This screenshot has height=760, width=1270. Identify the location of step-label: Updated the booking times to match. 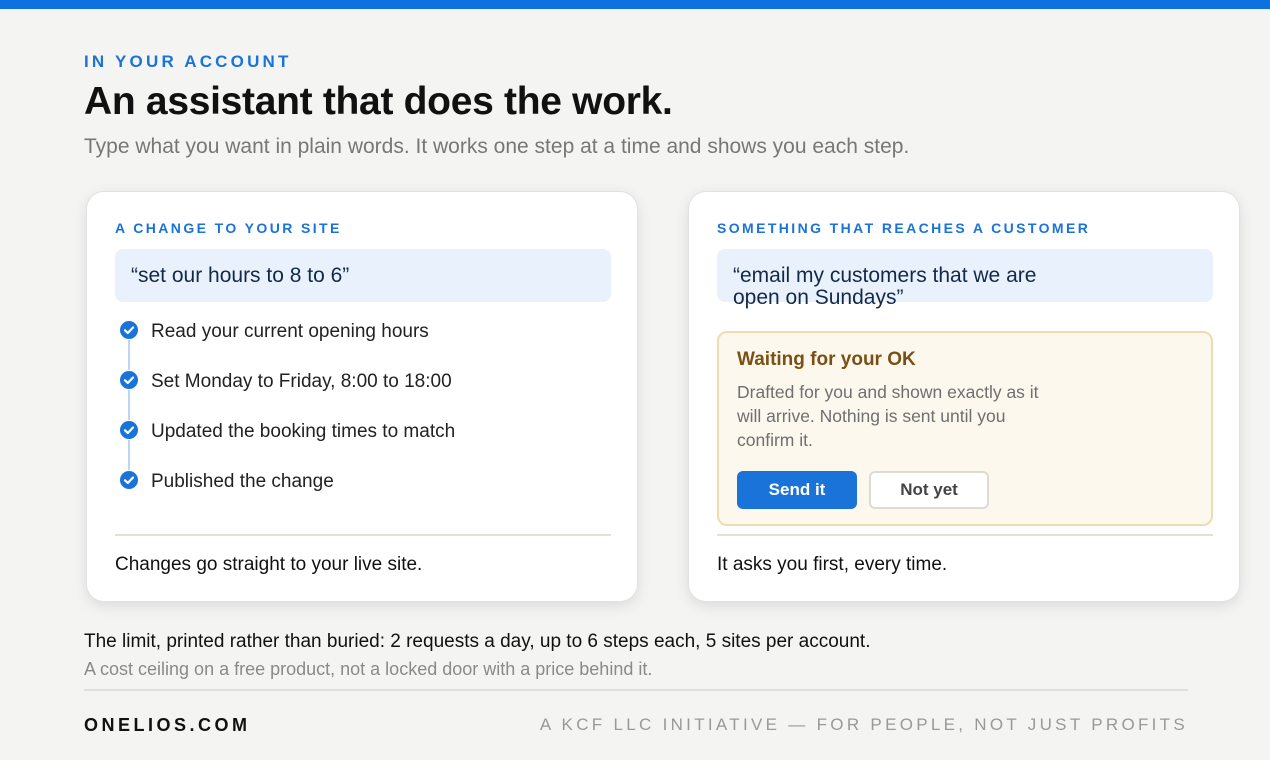
(303, 431).